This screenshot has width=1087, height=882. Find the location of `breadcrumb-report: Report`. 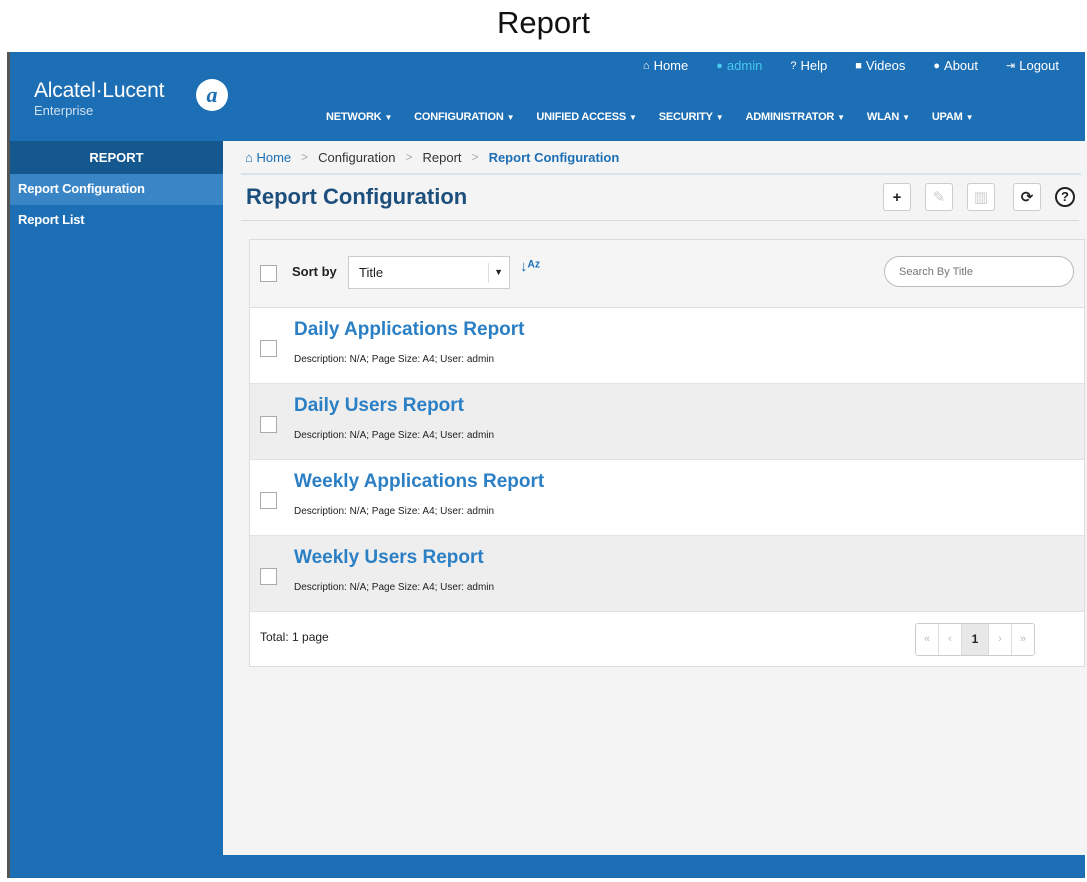

breadcrumb-report: Report is located at coordinates (442, 157).